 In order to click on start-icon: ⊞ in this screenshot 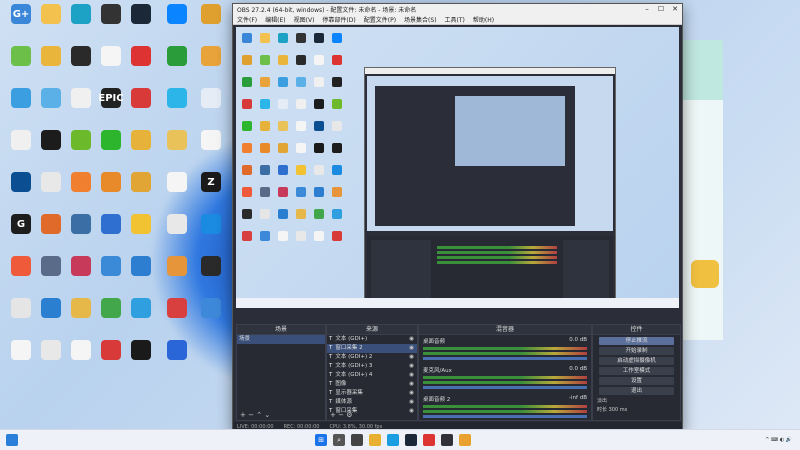, I will do `click(321, 440)`.